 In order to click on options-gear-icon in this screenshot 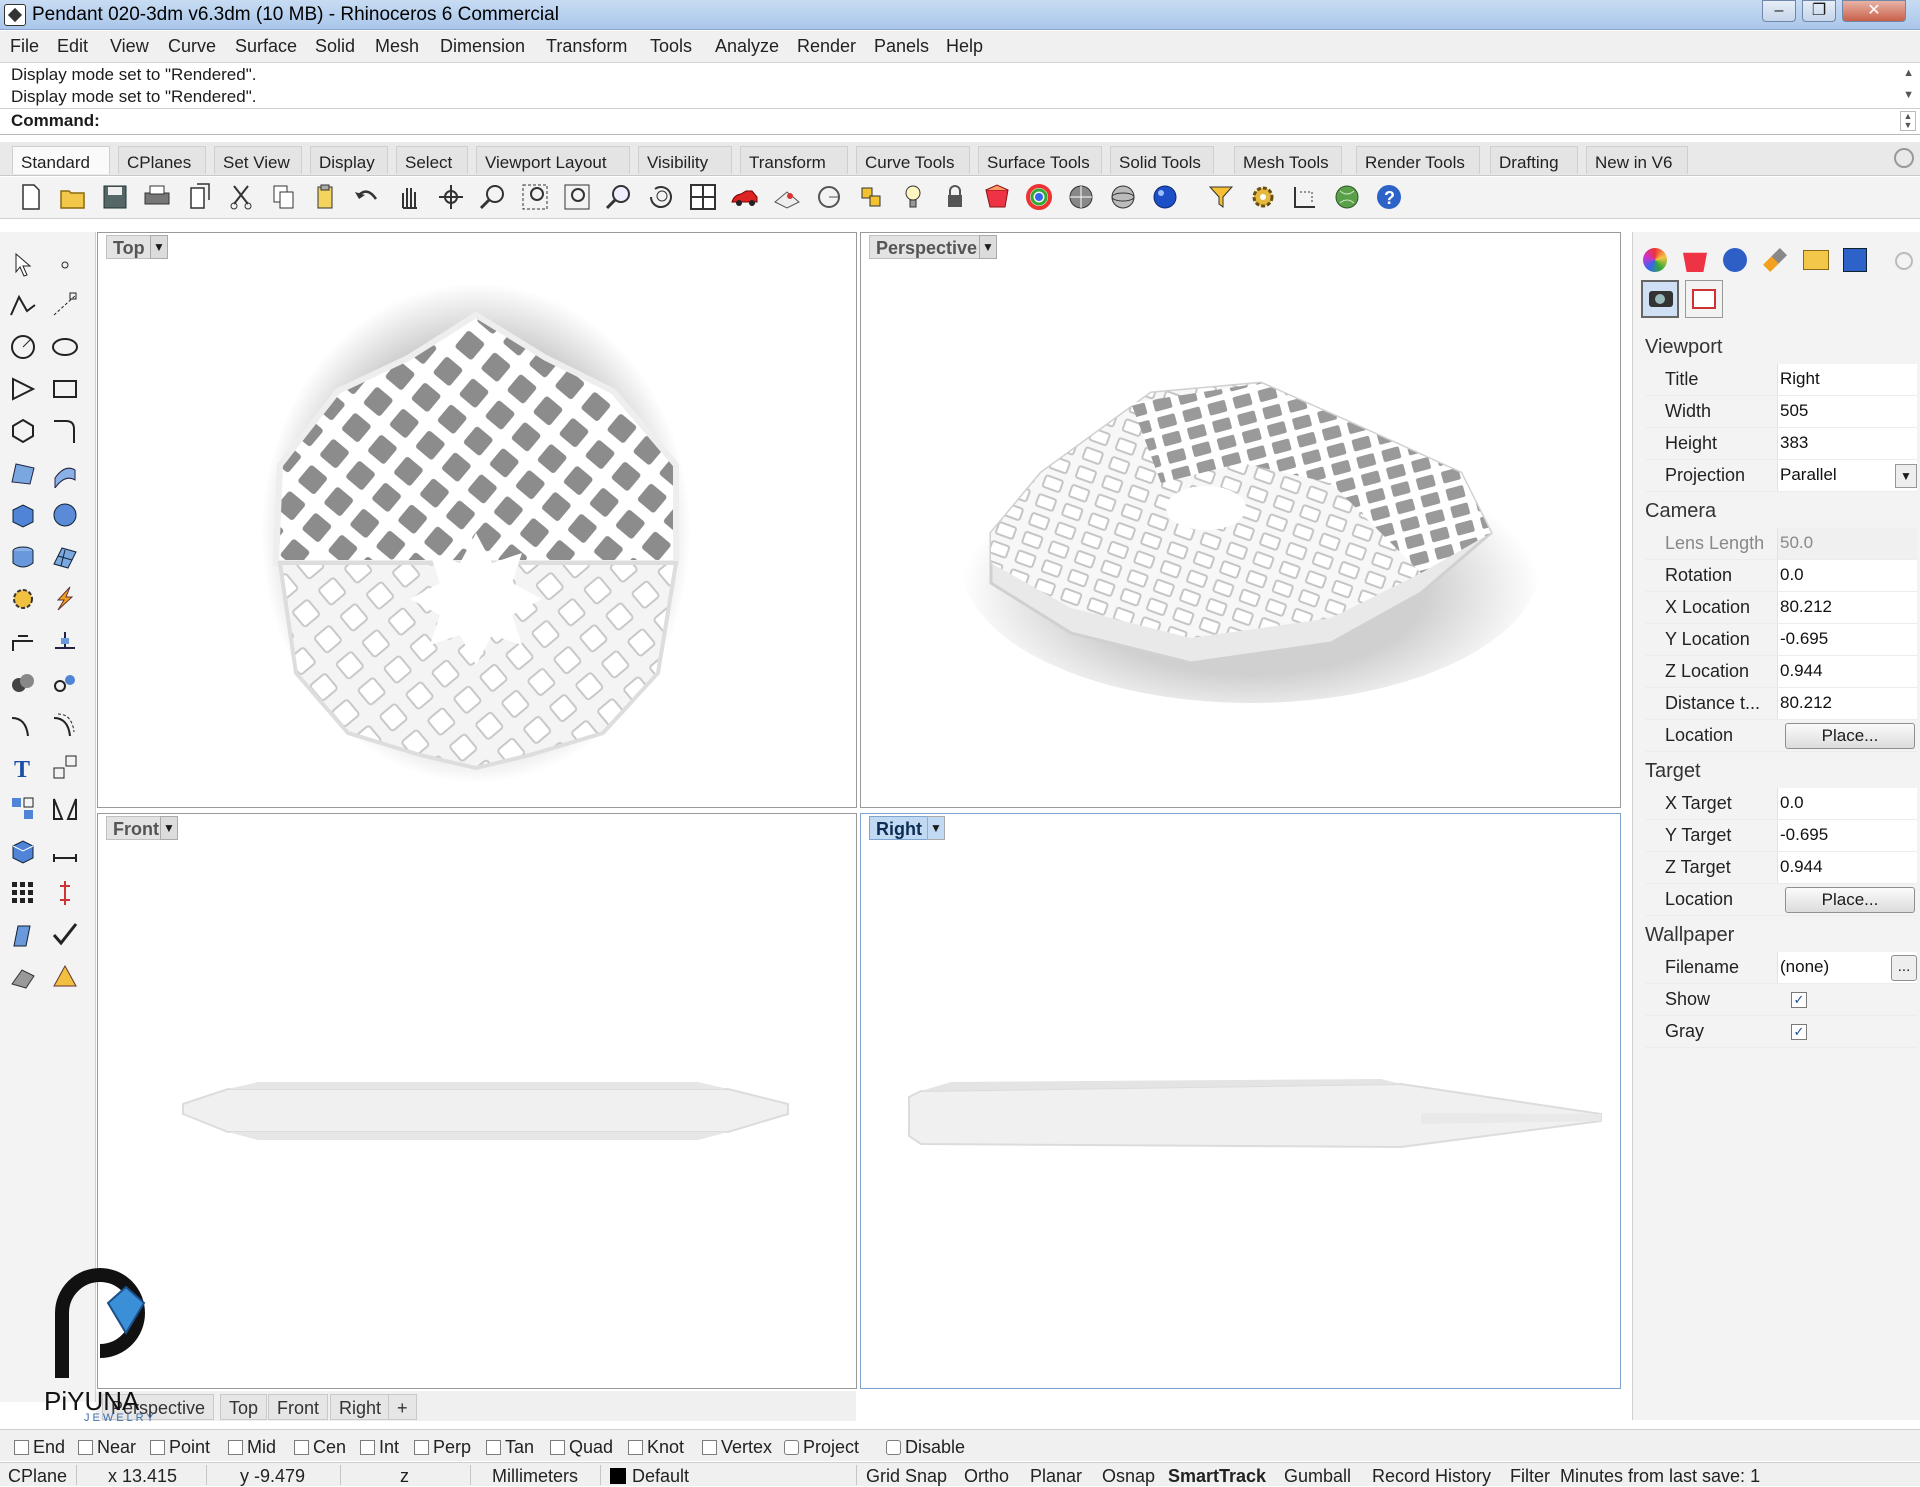, I will do `click(1263, 197)`.